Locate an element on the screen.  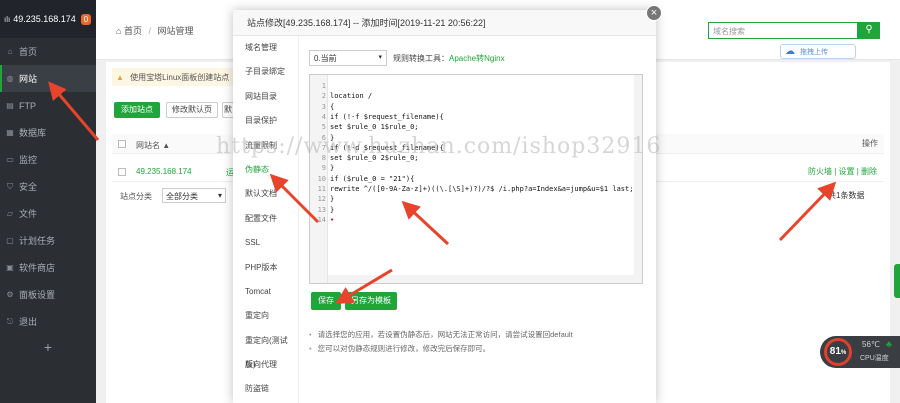
notification-badge: 0 is located at coordinates (86, 19).